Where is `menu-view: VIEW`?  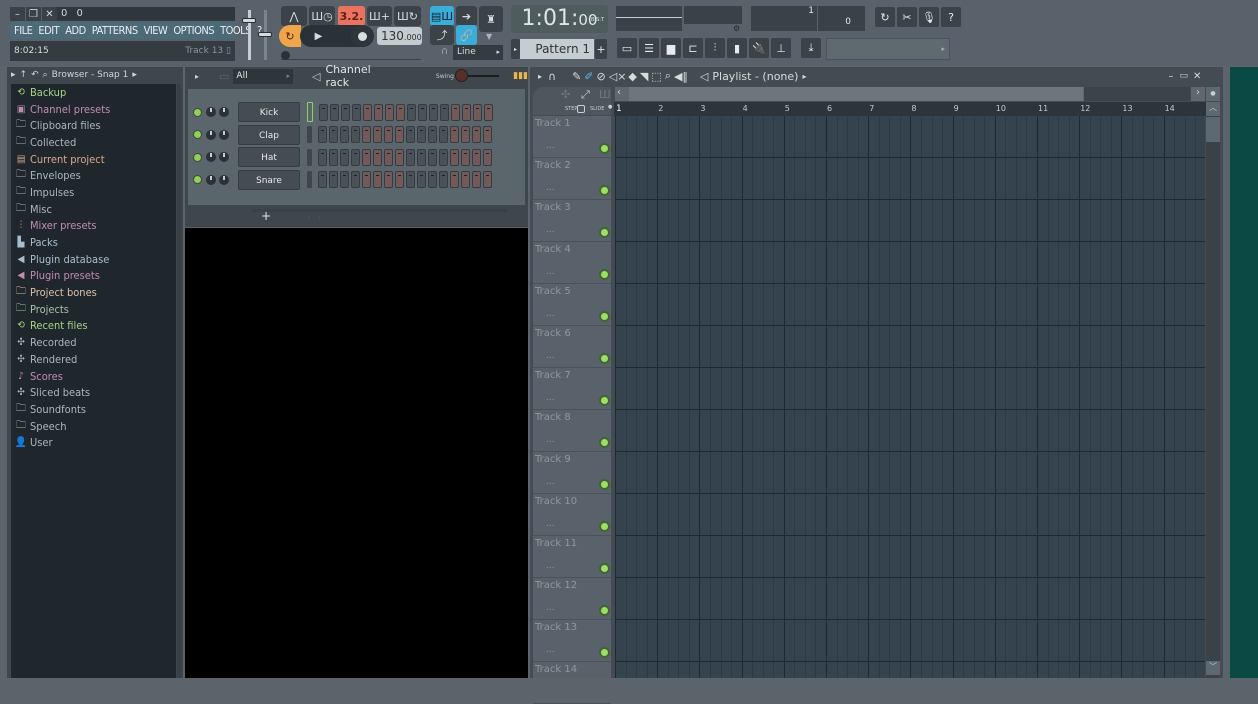
menu-view: VIEW is located at coordinates (156, 30).